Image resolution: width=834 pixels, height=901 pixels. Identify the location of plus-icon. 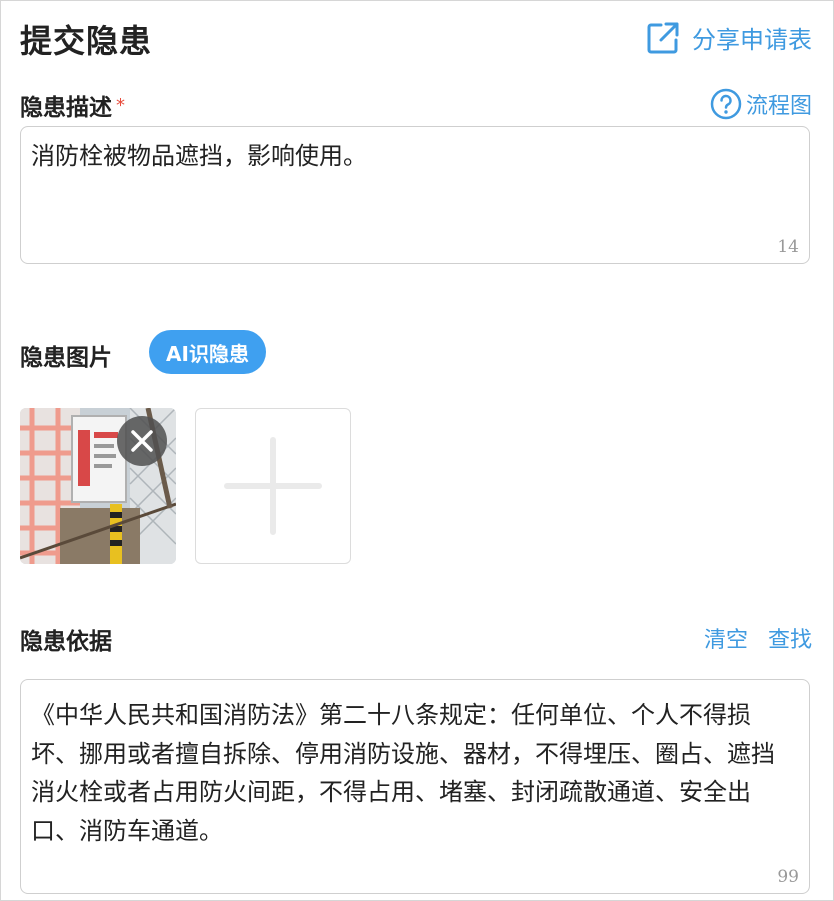
(273, 486).